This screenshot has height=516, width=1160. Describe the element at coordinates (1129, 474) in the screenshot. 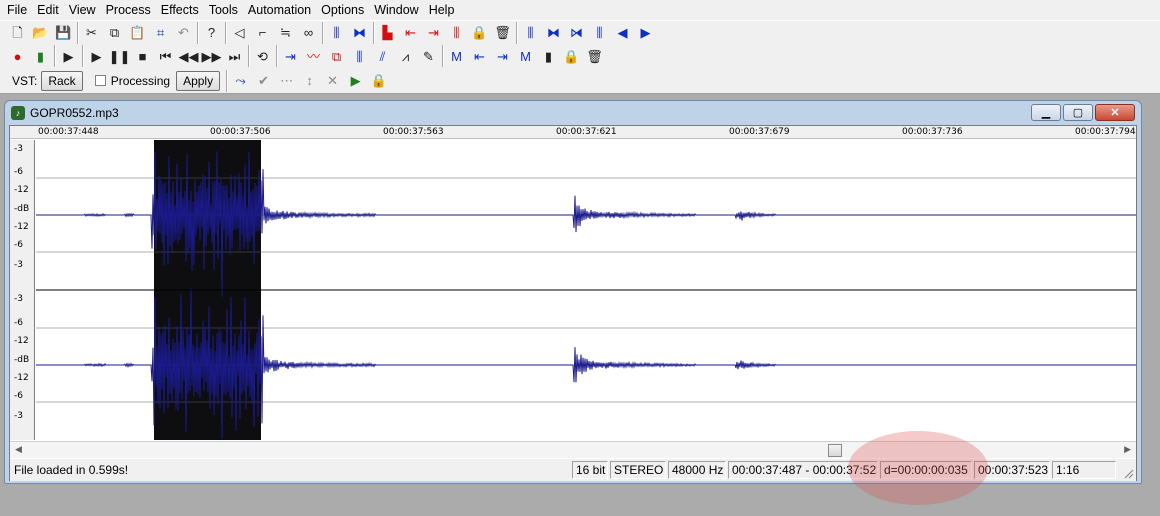

I see `resize-grip-icon` at that location.